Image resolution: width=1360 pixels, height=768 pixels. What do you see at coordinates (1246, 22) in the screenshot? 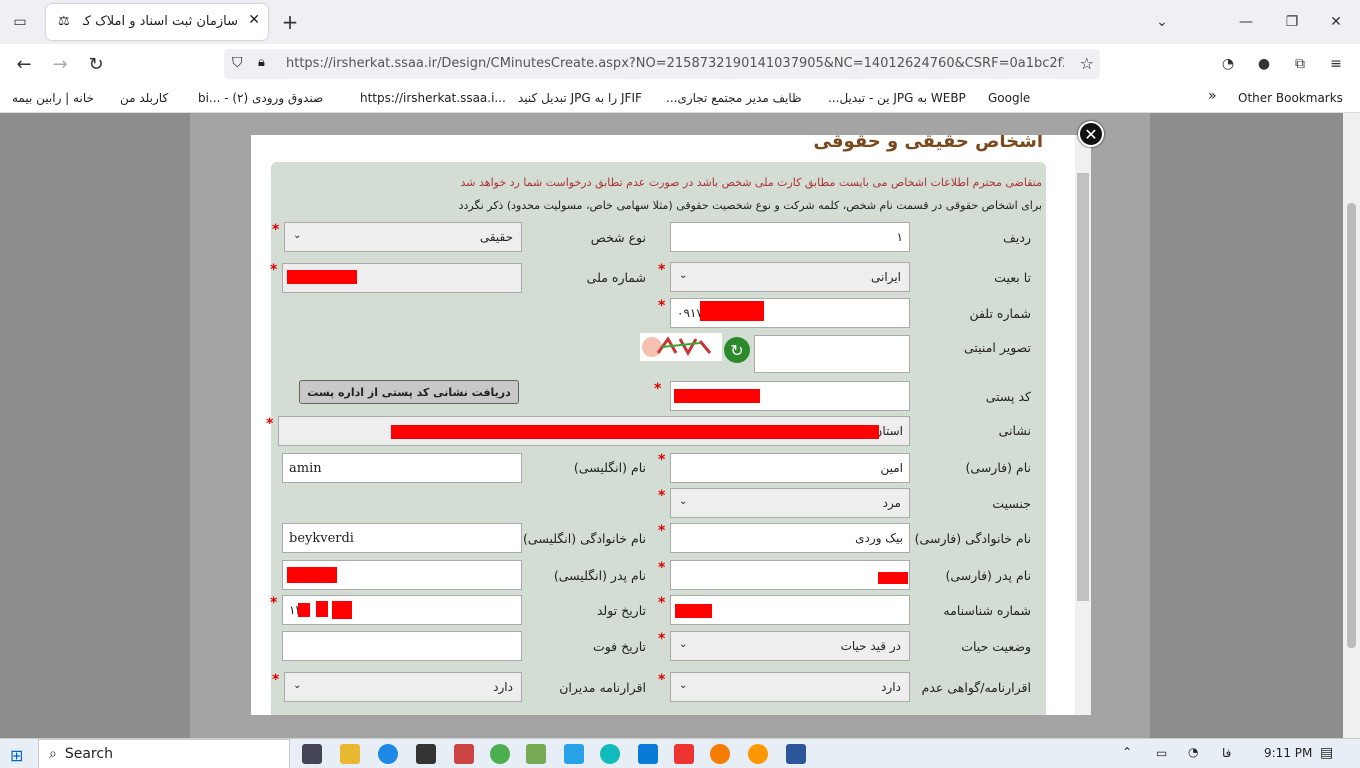
I see `minimize-icon: —` at bounding box center [1246, 22].